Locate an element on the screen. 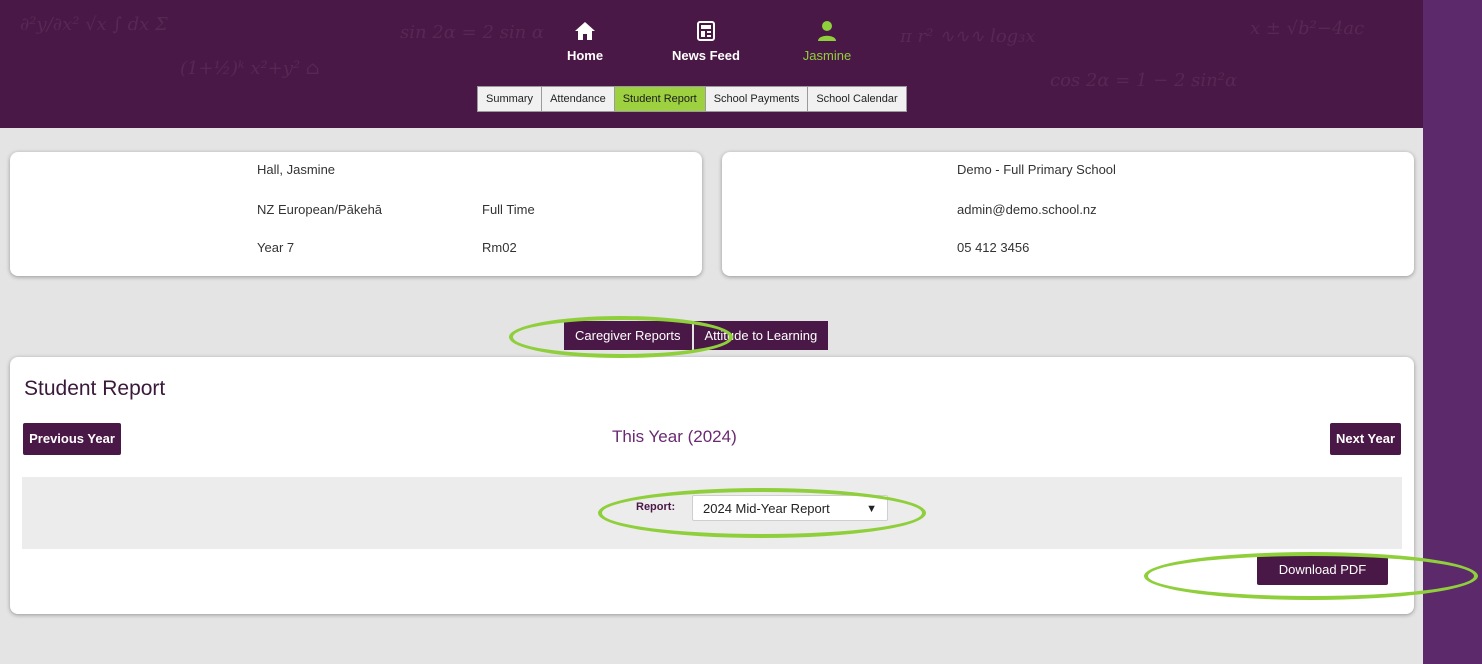 This screenshot has height=664, width=1482. student-room: Rm02 is located at coordinates (499, 247).